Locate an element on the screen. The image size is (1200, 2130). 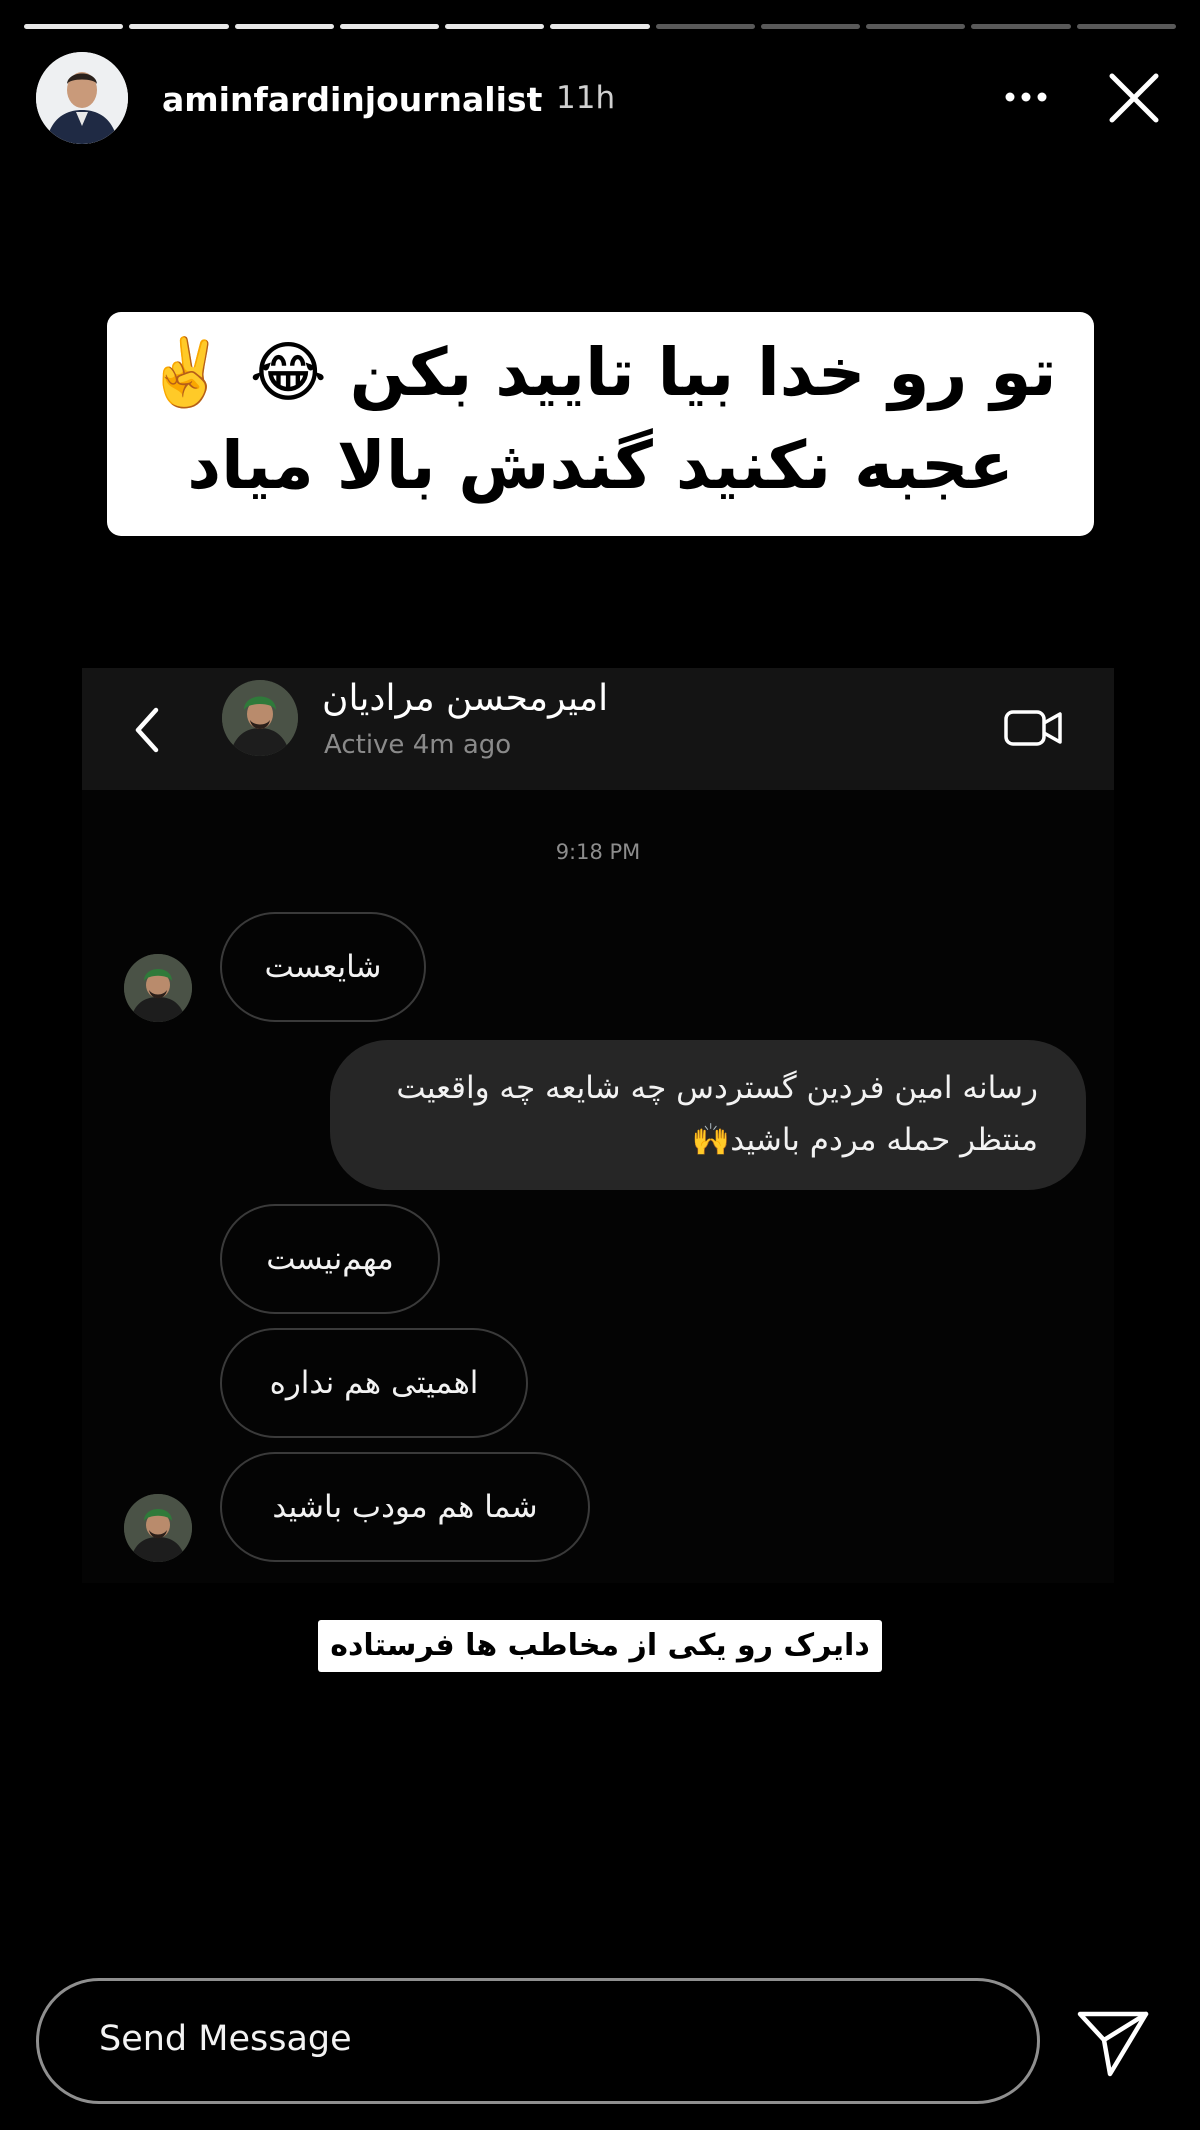
contact-name: امیرمحسن مرادیان is located at coordinates (465, 698).